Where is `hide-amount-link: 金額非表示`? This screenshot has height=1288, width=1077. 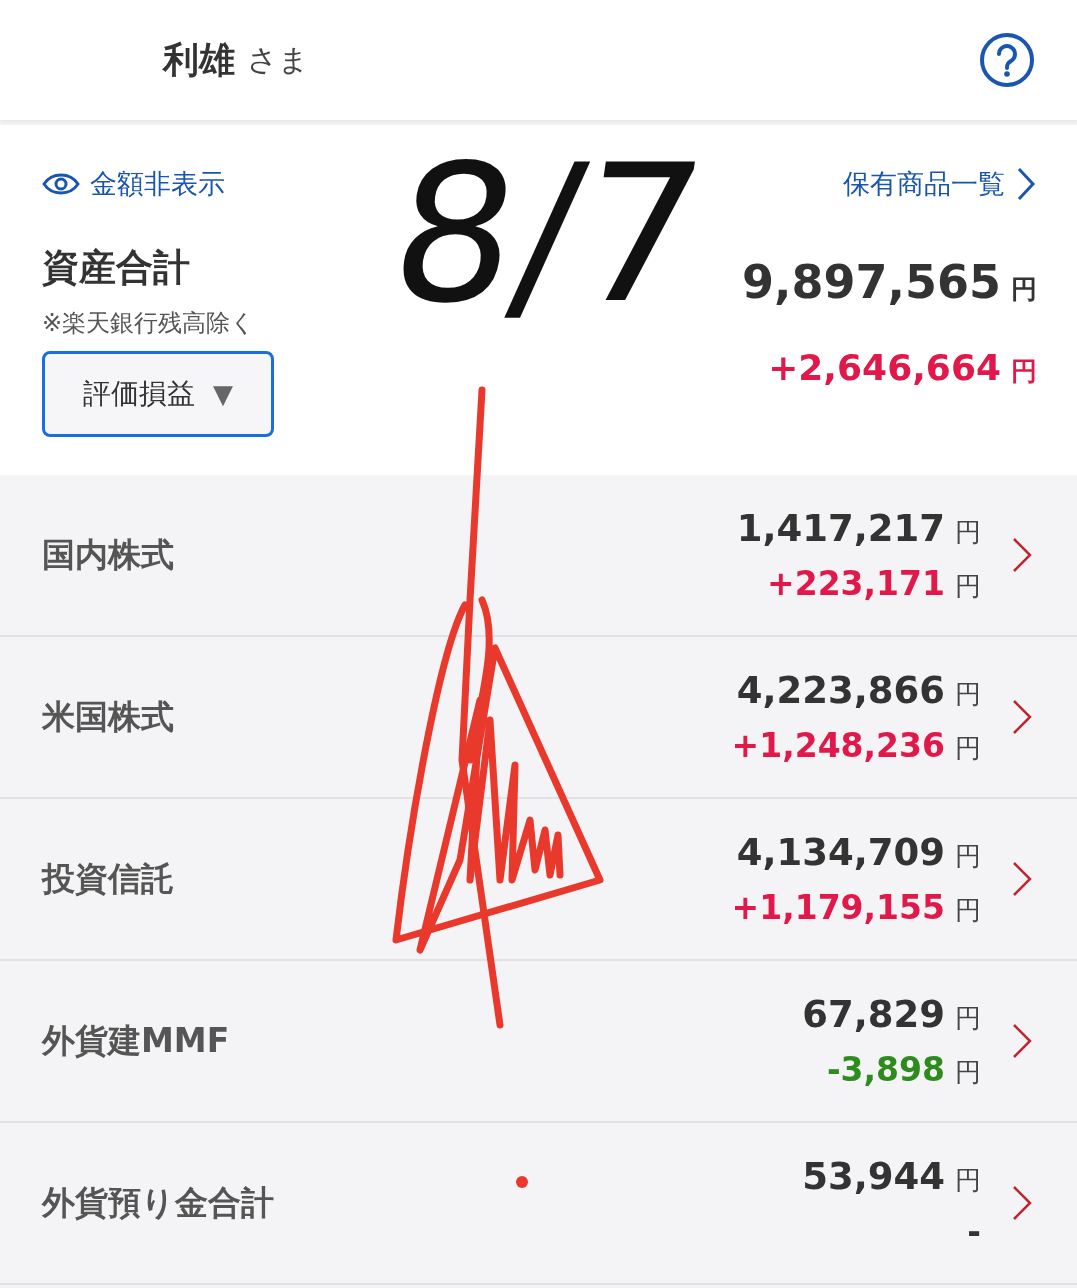 hide-amount-link: 金額非表示 is located at coordinates (133, 184).